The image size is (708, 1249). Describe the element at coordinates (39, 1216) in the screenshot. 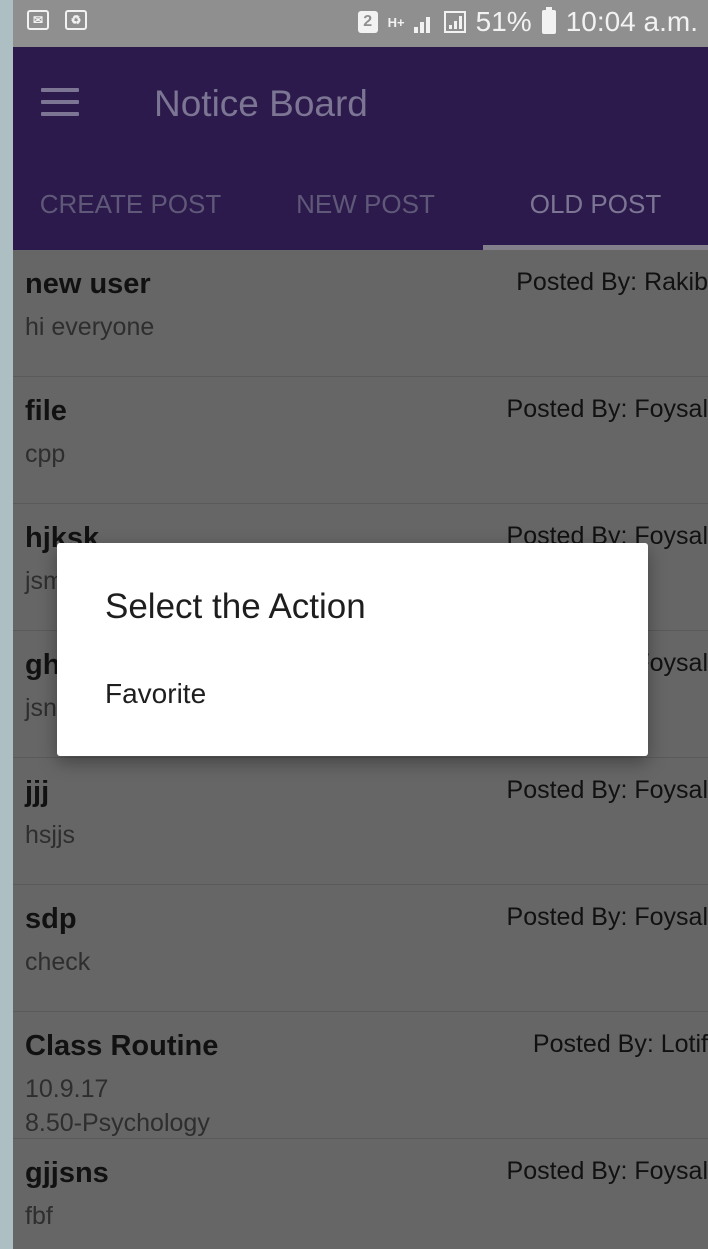

I see `post-body: fbf` at that location.